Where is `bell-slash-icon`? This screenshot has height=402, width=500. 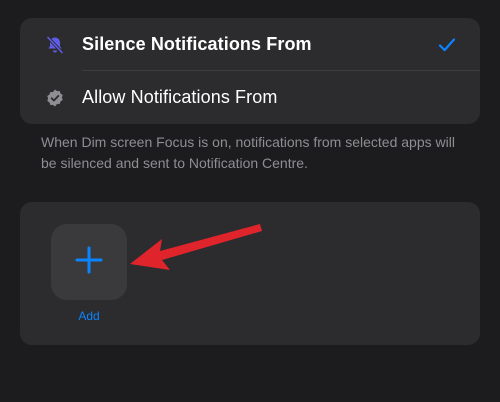 bell-slash-icon is located at coordinates (55, 45).